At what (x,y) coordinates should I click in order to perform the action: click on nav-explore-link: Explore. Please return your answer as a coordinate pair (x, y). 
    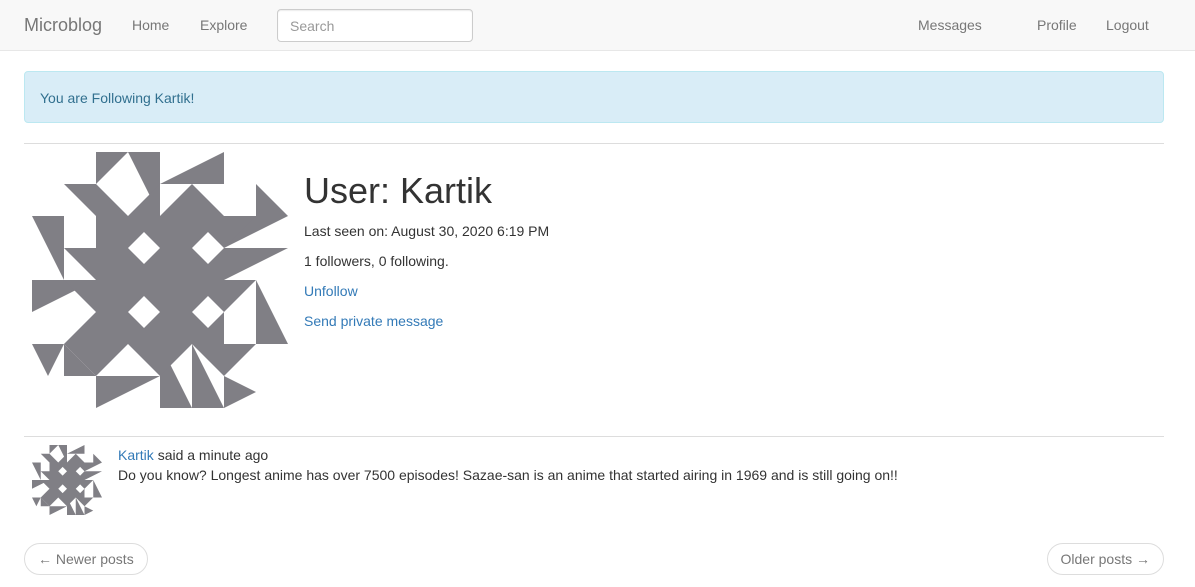
    Looking at the image, I should click on (223, 25).